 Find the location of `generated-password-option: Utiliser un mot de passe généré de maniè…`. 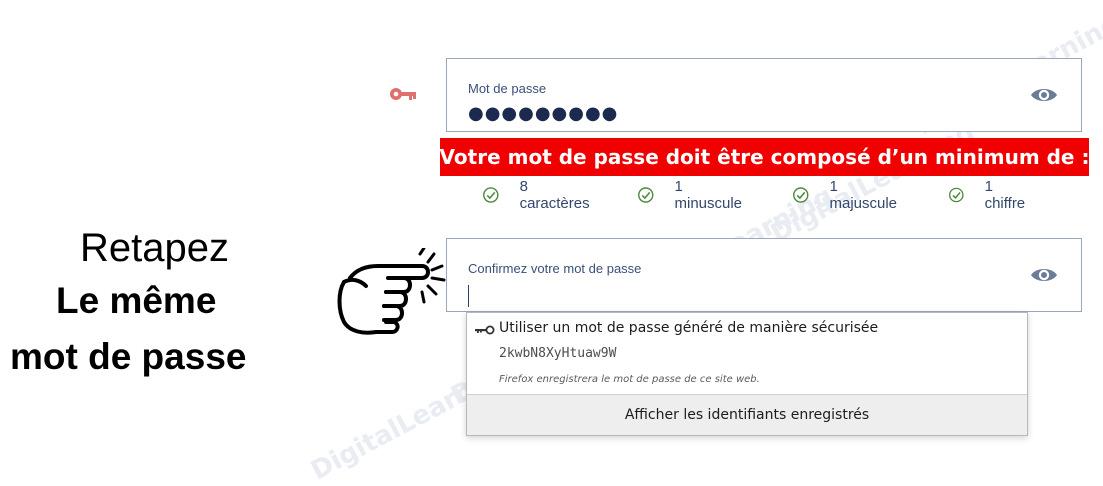

generated-password-option: Utiliser un mot de passe généré de maniè… is located at coordinates (747, 355).